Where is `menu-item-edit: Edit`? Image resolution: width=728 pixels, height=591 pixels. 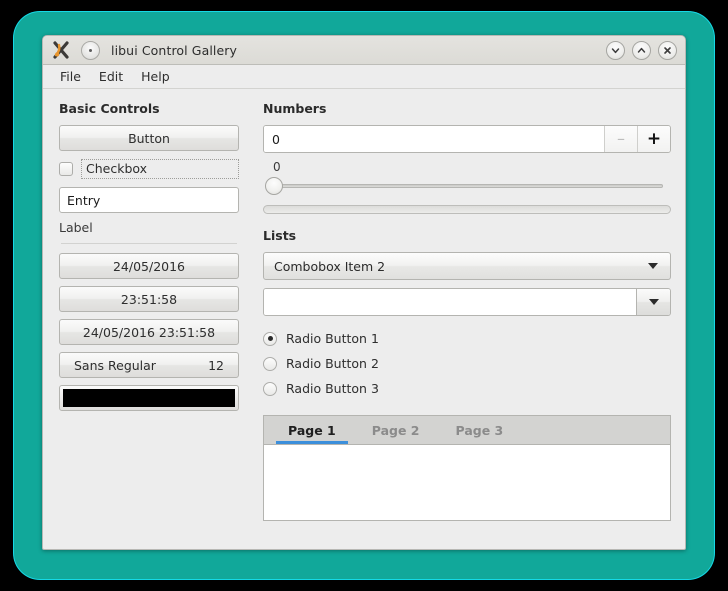
menu-item-edit: Edit is located at coordinates (111, 76).